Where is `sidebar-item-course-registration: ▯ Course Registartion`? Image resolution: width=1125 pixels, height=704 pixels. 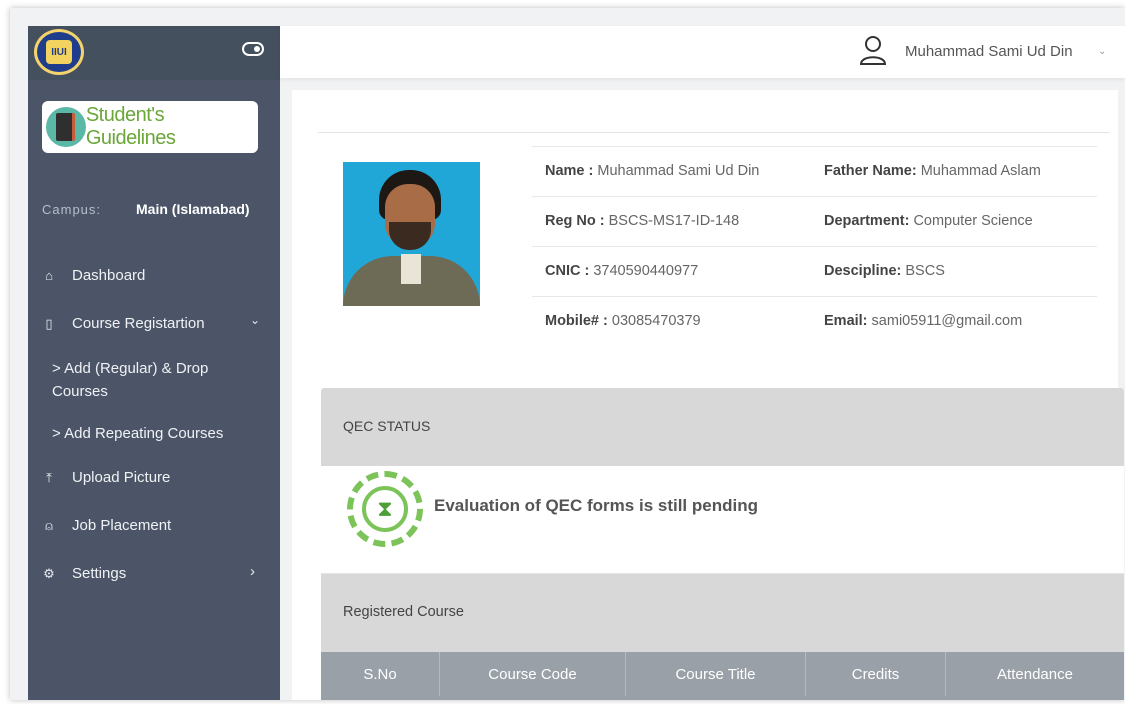
sidebar-item-course-registration: ▯ Course Registartion is located at coordinates (123, 323).